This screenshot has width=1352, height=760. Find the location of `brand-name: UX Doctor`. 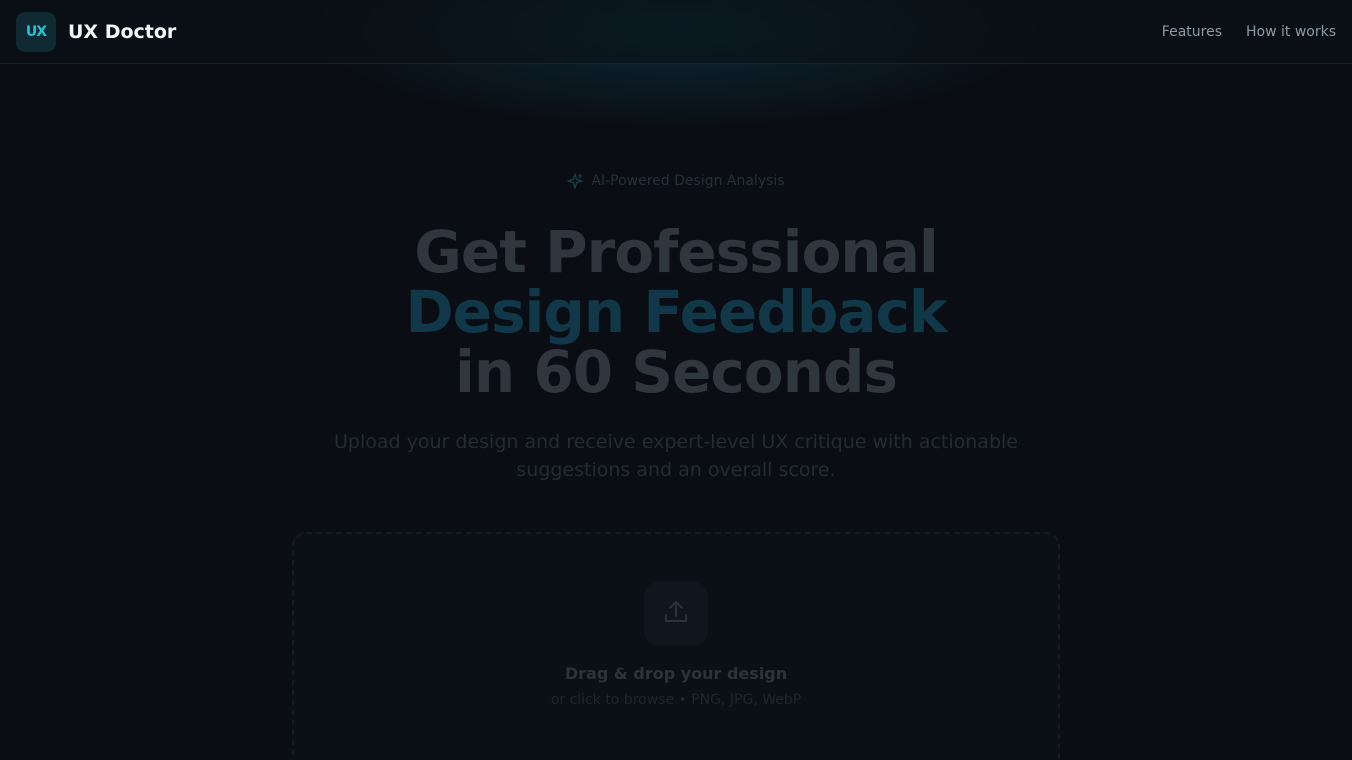

brand-name: UX Doctor is located at coordinates (122, 32).